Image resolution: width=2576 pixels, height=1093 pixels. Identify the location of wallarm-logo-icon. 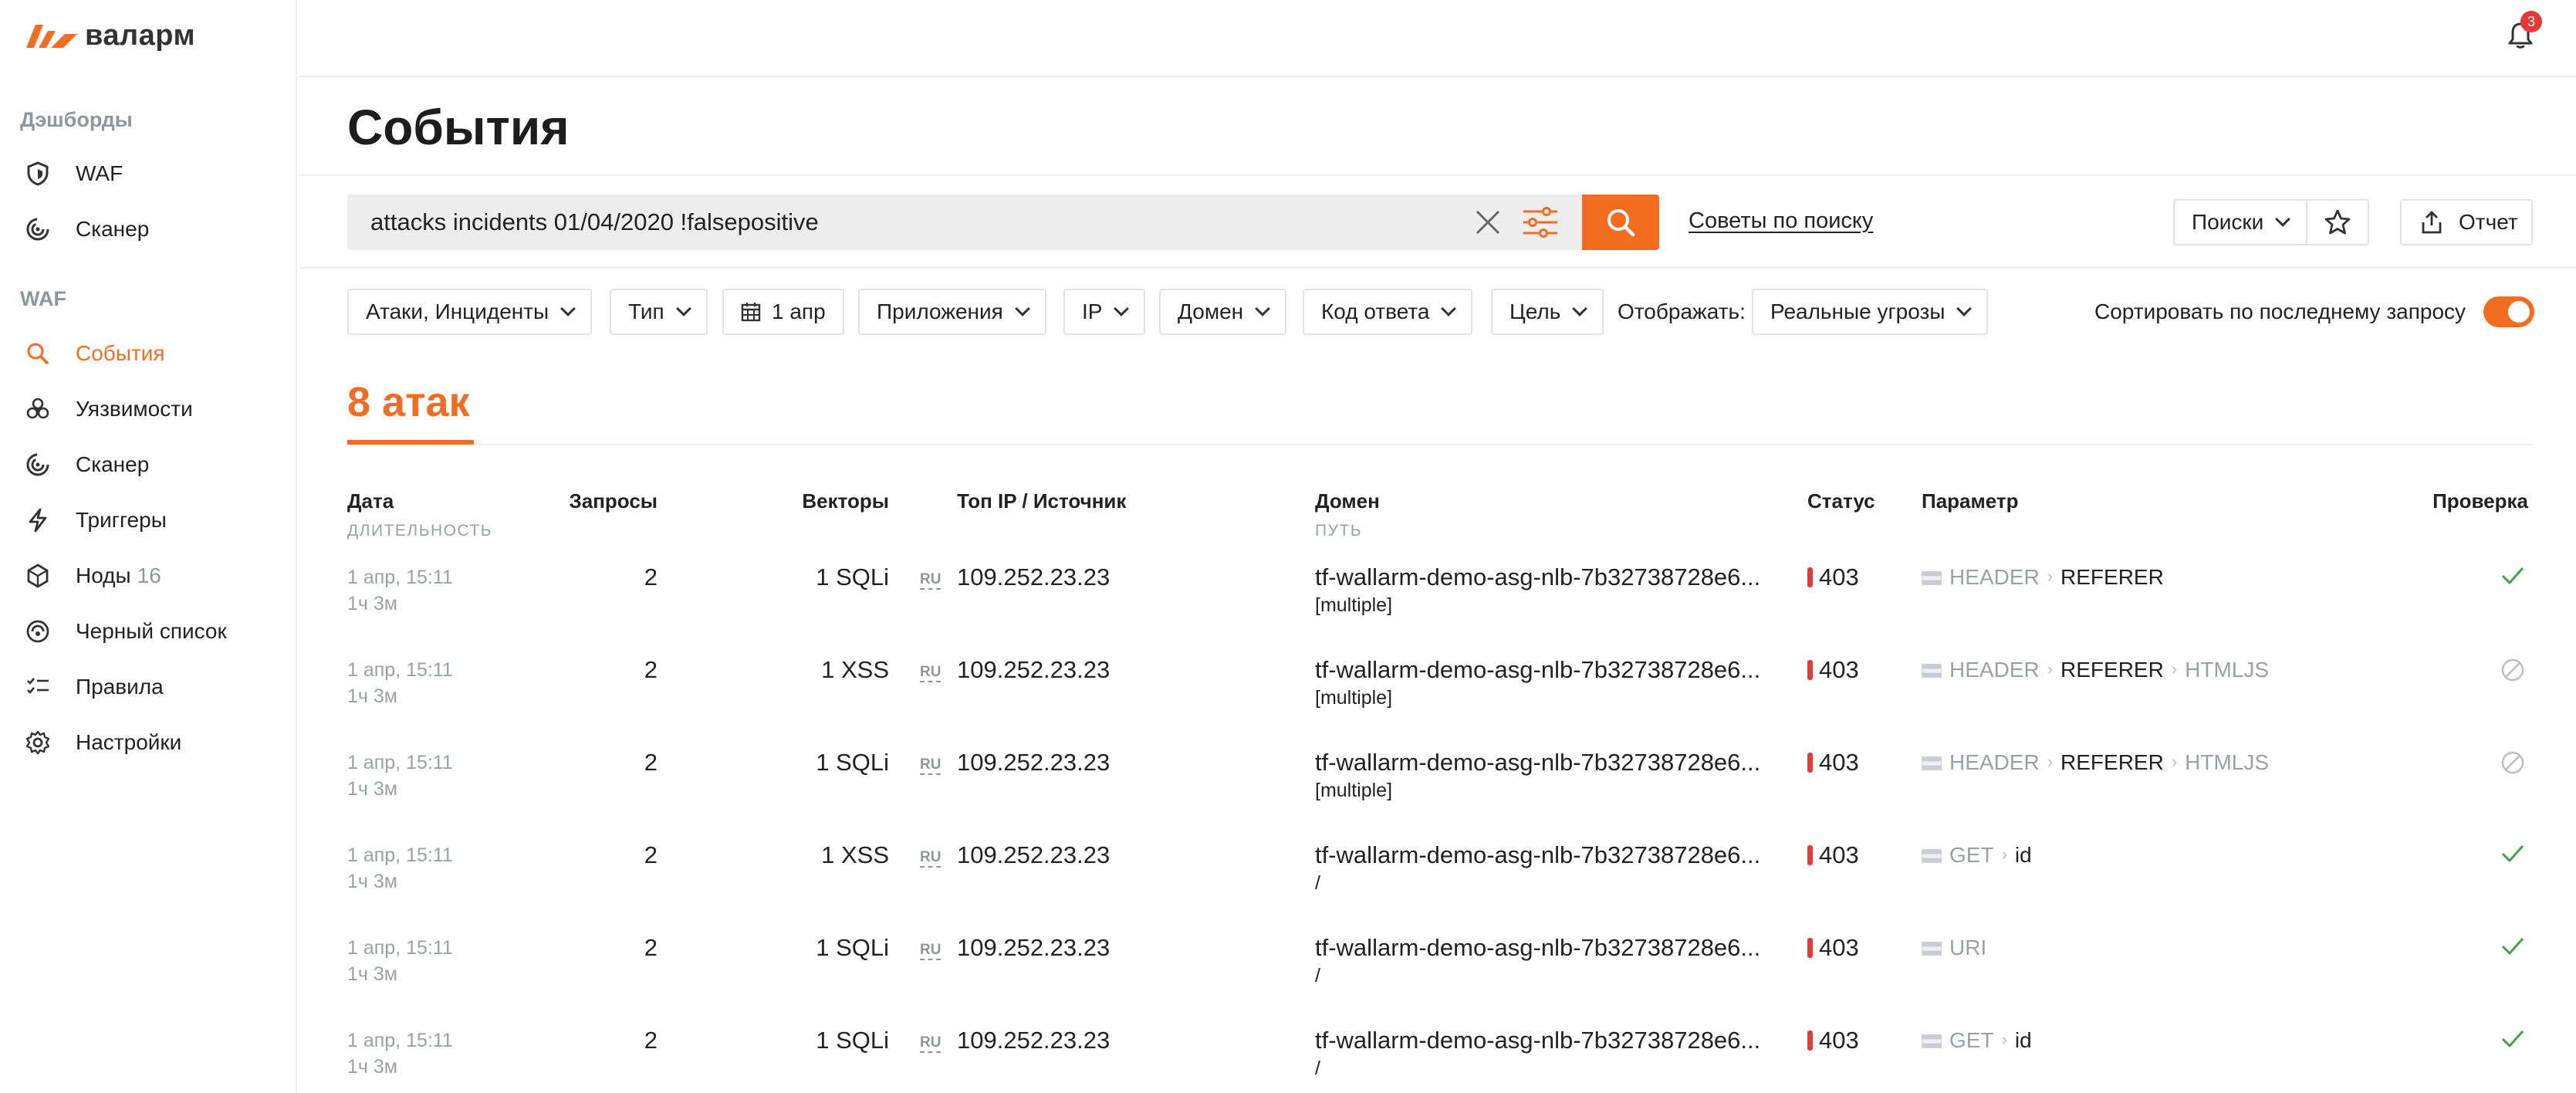
(51, 36).